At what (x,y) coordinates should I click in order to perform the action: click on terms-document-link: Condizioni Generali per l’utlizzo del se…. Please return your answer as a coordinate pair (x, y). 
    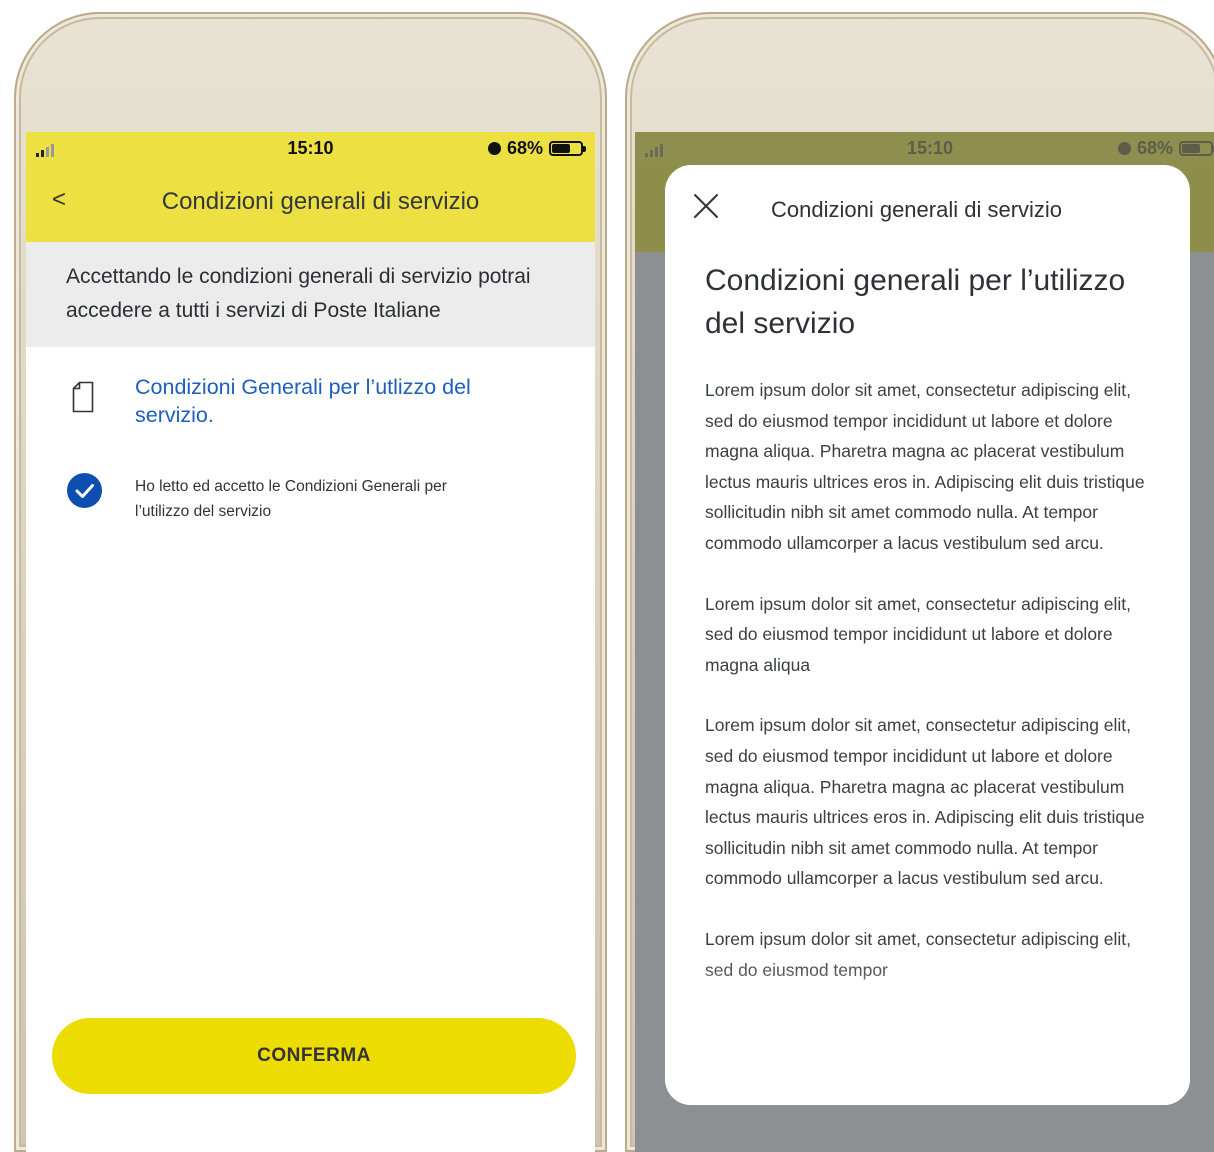
    Looking at the image, I should click on (335, 401).